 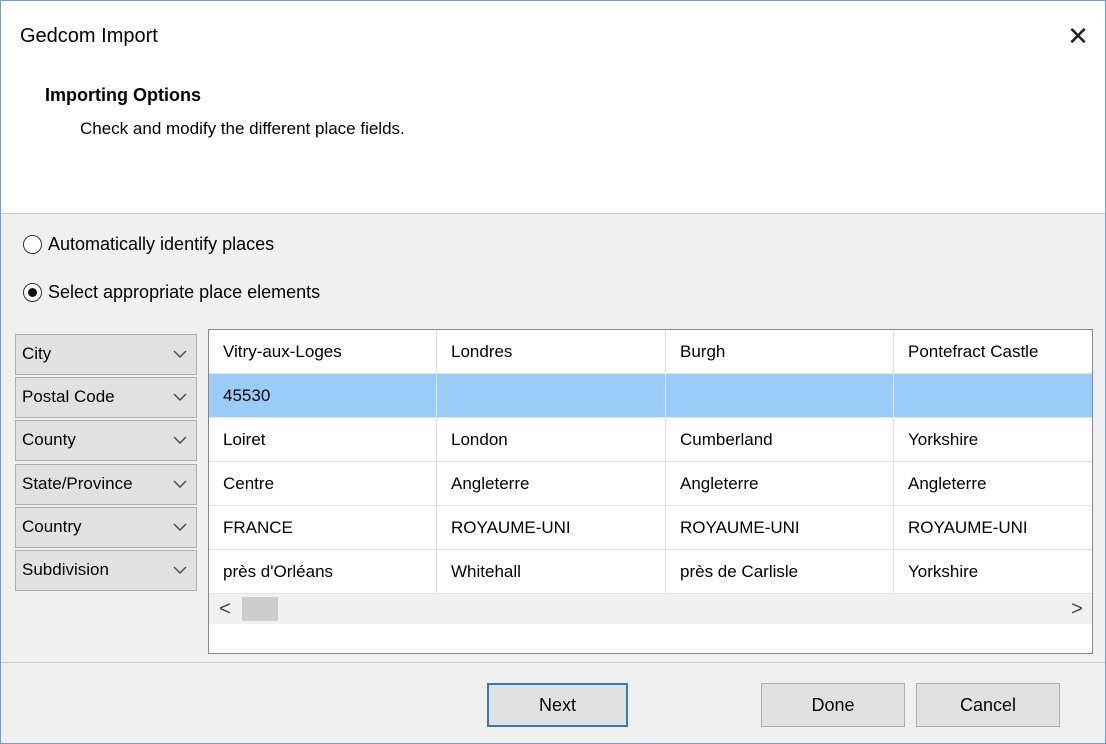 What do you see at coordinates (65, 569) in the screenshot?
I see `field-select-label: Subdivision` at bounding box center [65, 569].